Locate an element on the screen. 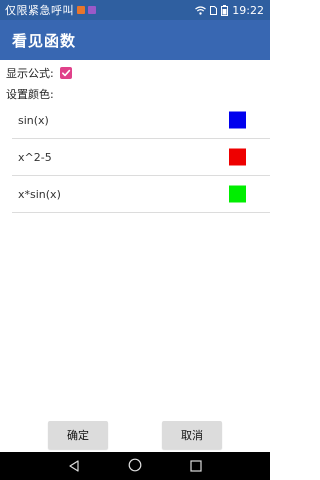 The image size is (320, 480). home-icon is located at coordinates (135, 466).